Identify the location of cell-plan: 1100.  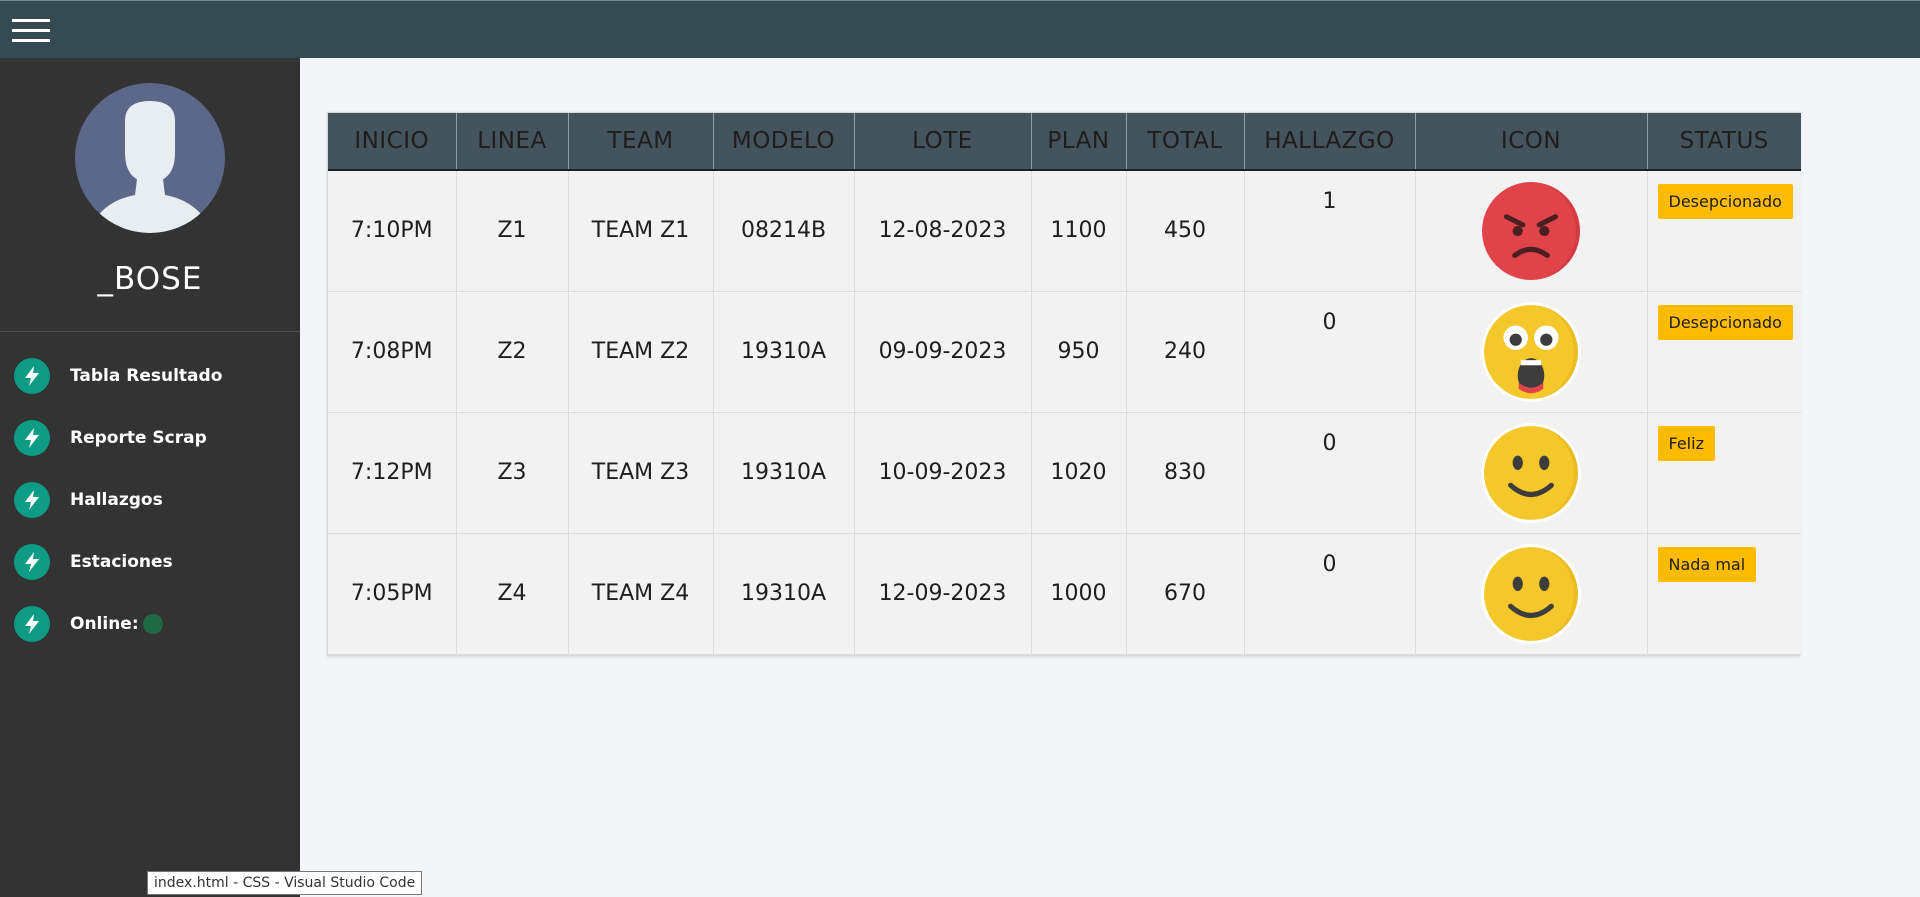
(1079, 231).